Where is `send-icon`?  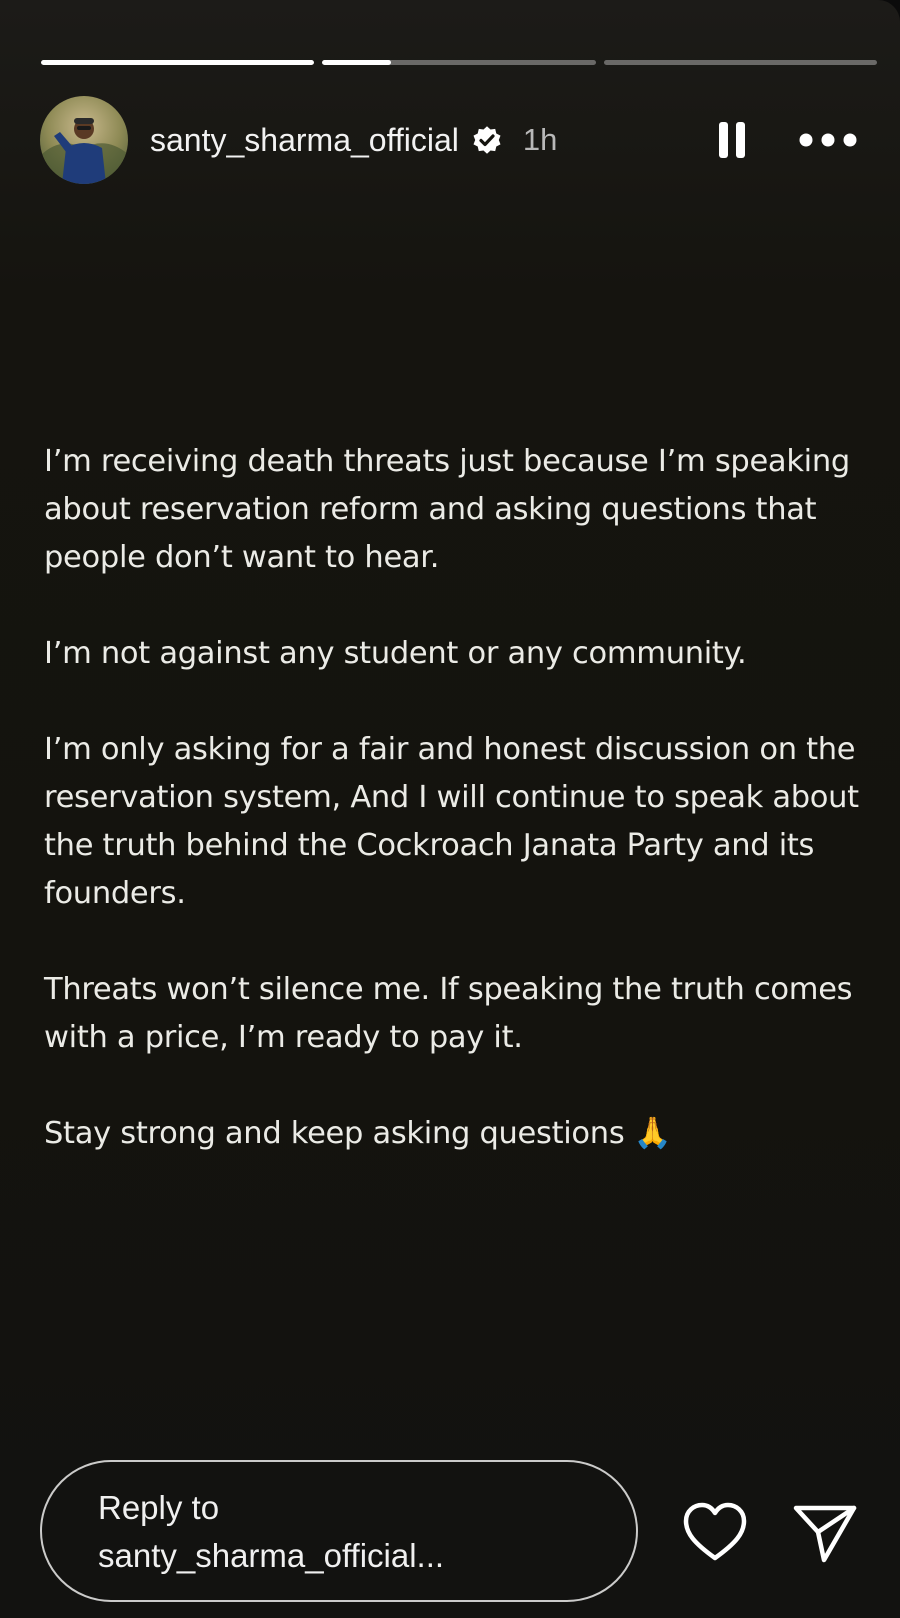 send-icon is located at coordinates (825, 1534).